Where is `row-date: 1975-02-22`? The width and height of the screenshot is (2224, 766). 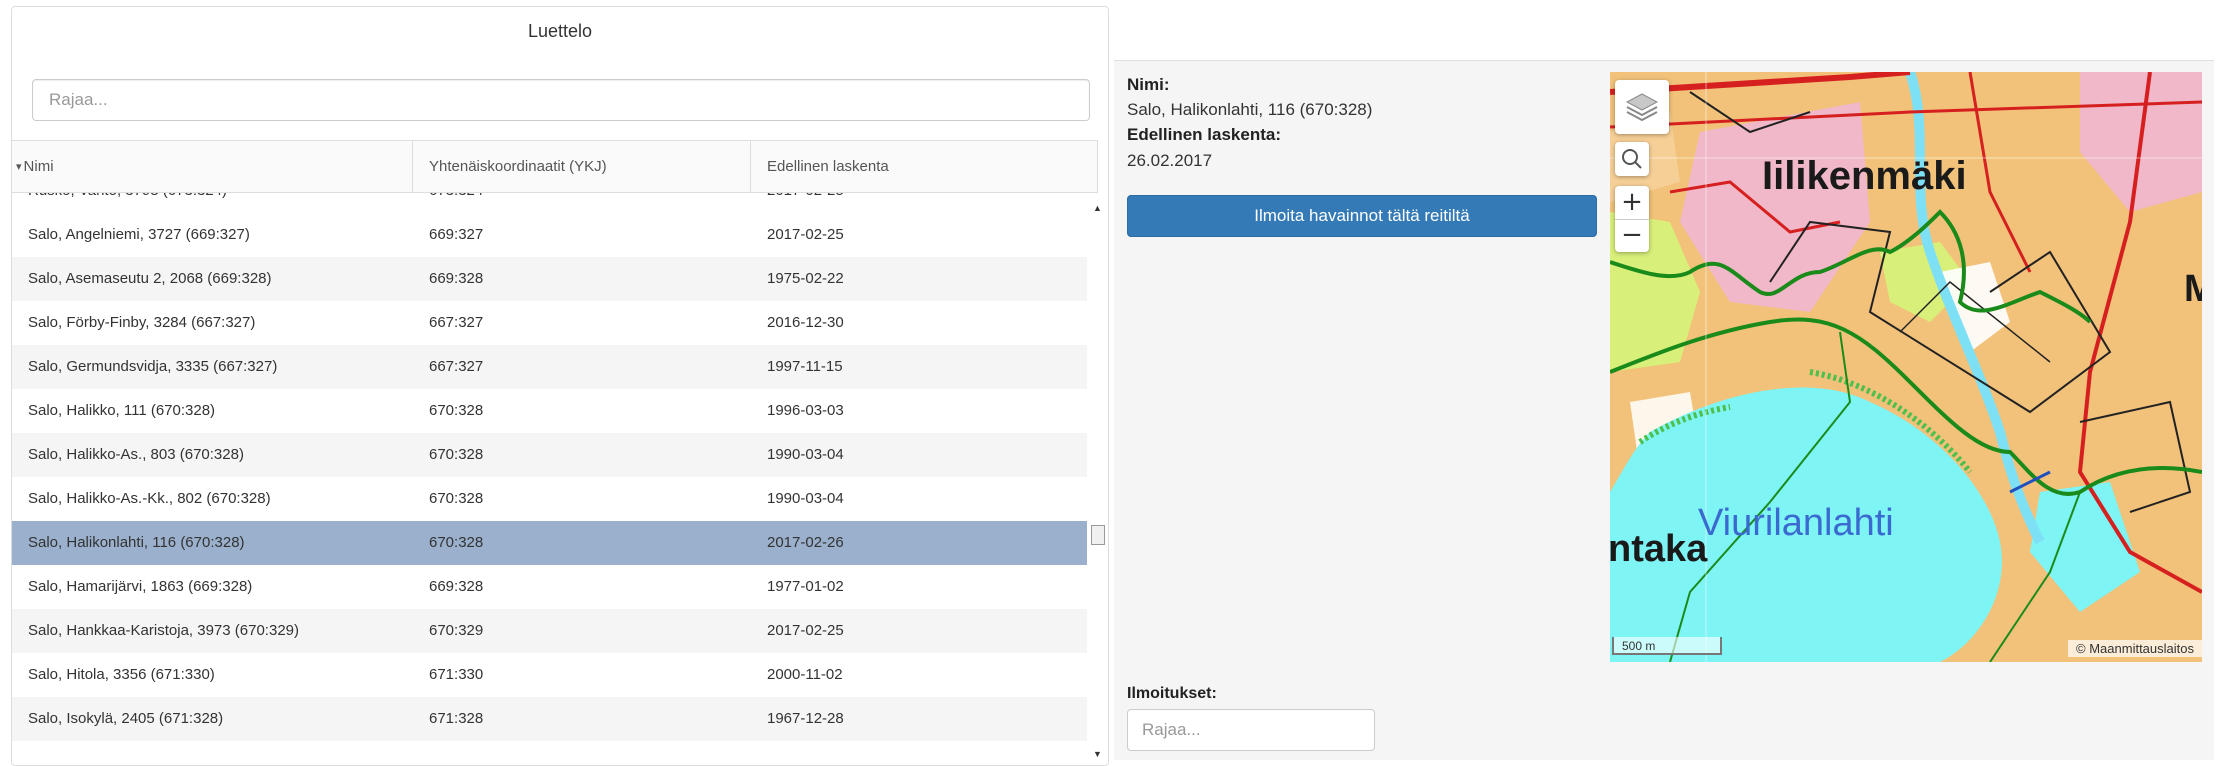 row-date: 1975-02-22 is located at coordinates (805, 278).